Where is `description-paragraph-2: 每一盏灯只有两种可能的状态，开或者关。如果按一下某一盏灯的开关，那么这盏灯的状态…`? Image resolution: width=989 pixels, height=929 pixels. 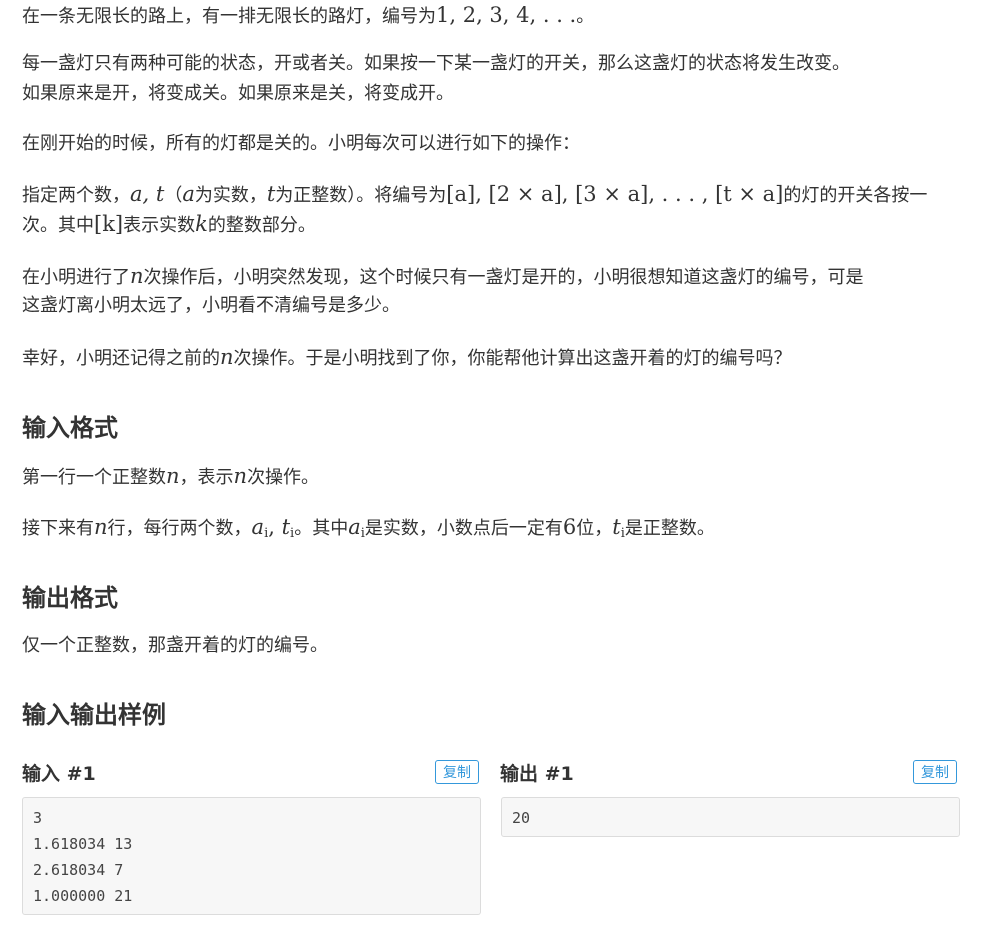
description-paragraph-2: 每一盏灯只有两种可能的状态，开或者关。如果按一下某一盏灯的开关，那么这盏灯的状态… is located at coordinates (494, 64).